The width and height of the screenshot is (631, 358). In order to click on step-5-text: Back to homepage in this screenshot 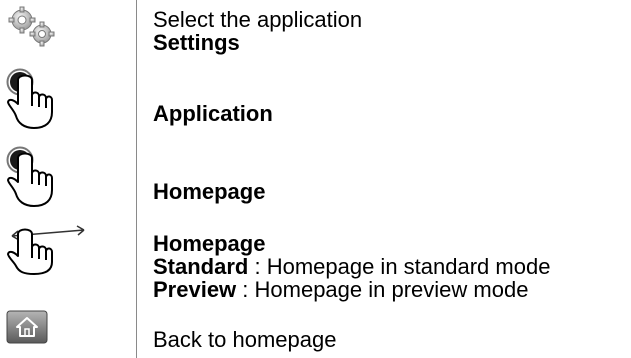, I will do `click(245, 339)`.